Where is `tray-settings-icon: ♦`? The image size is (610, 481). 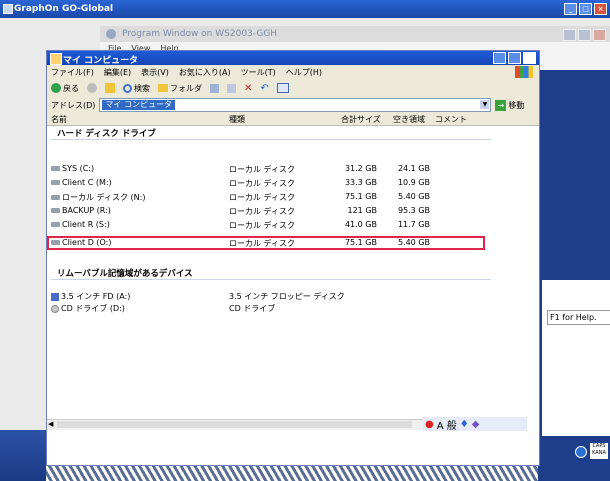
tray-settings-icon: ♦ is located at coordinates (464, 424).